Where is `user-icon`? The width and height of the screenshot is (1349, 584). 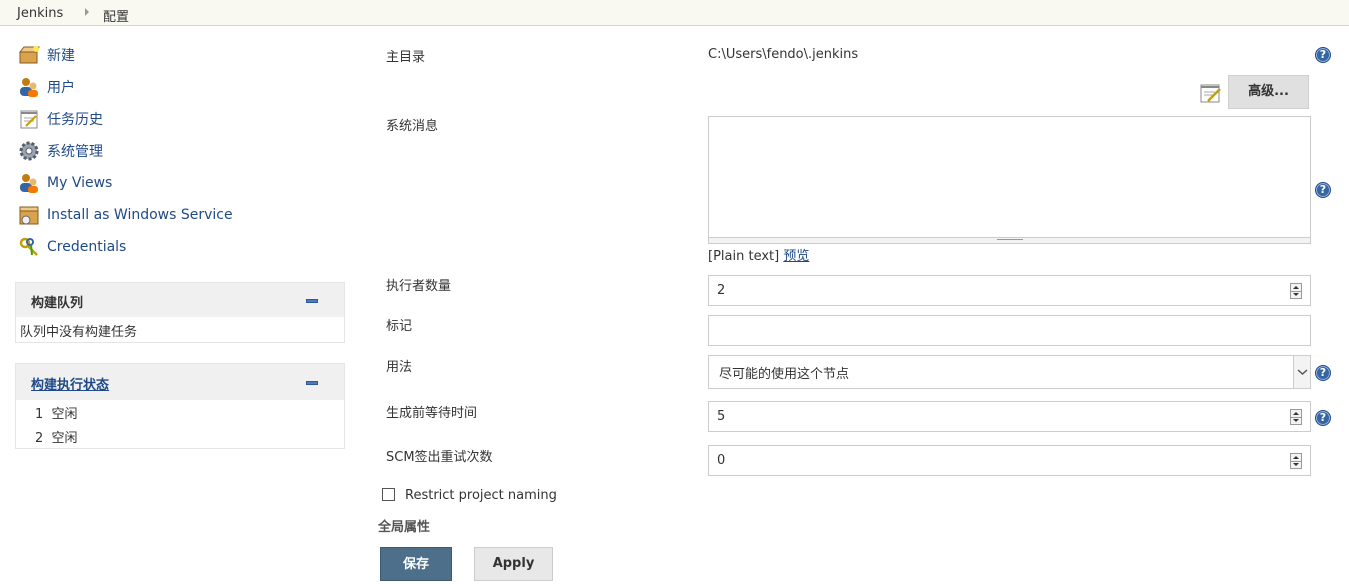
user-icon is located at coordinates (29, 183).